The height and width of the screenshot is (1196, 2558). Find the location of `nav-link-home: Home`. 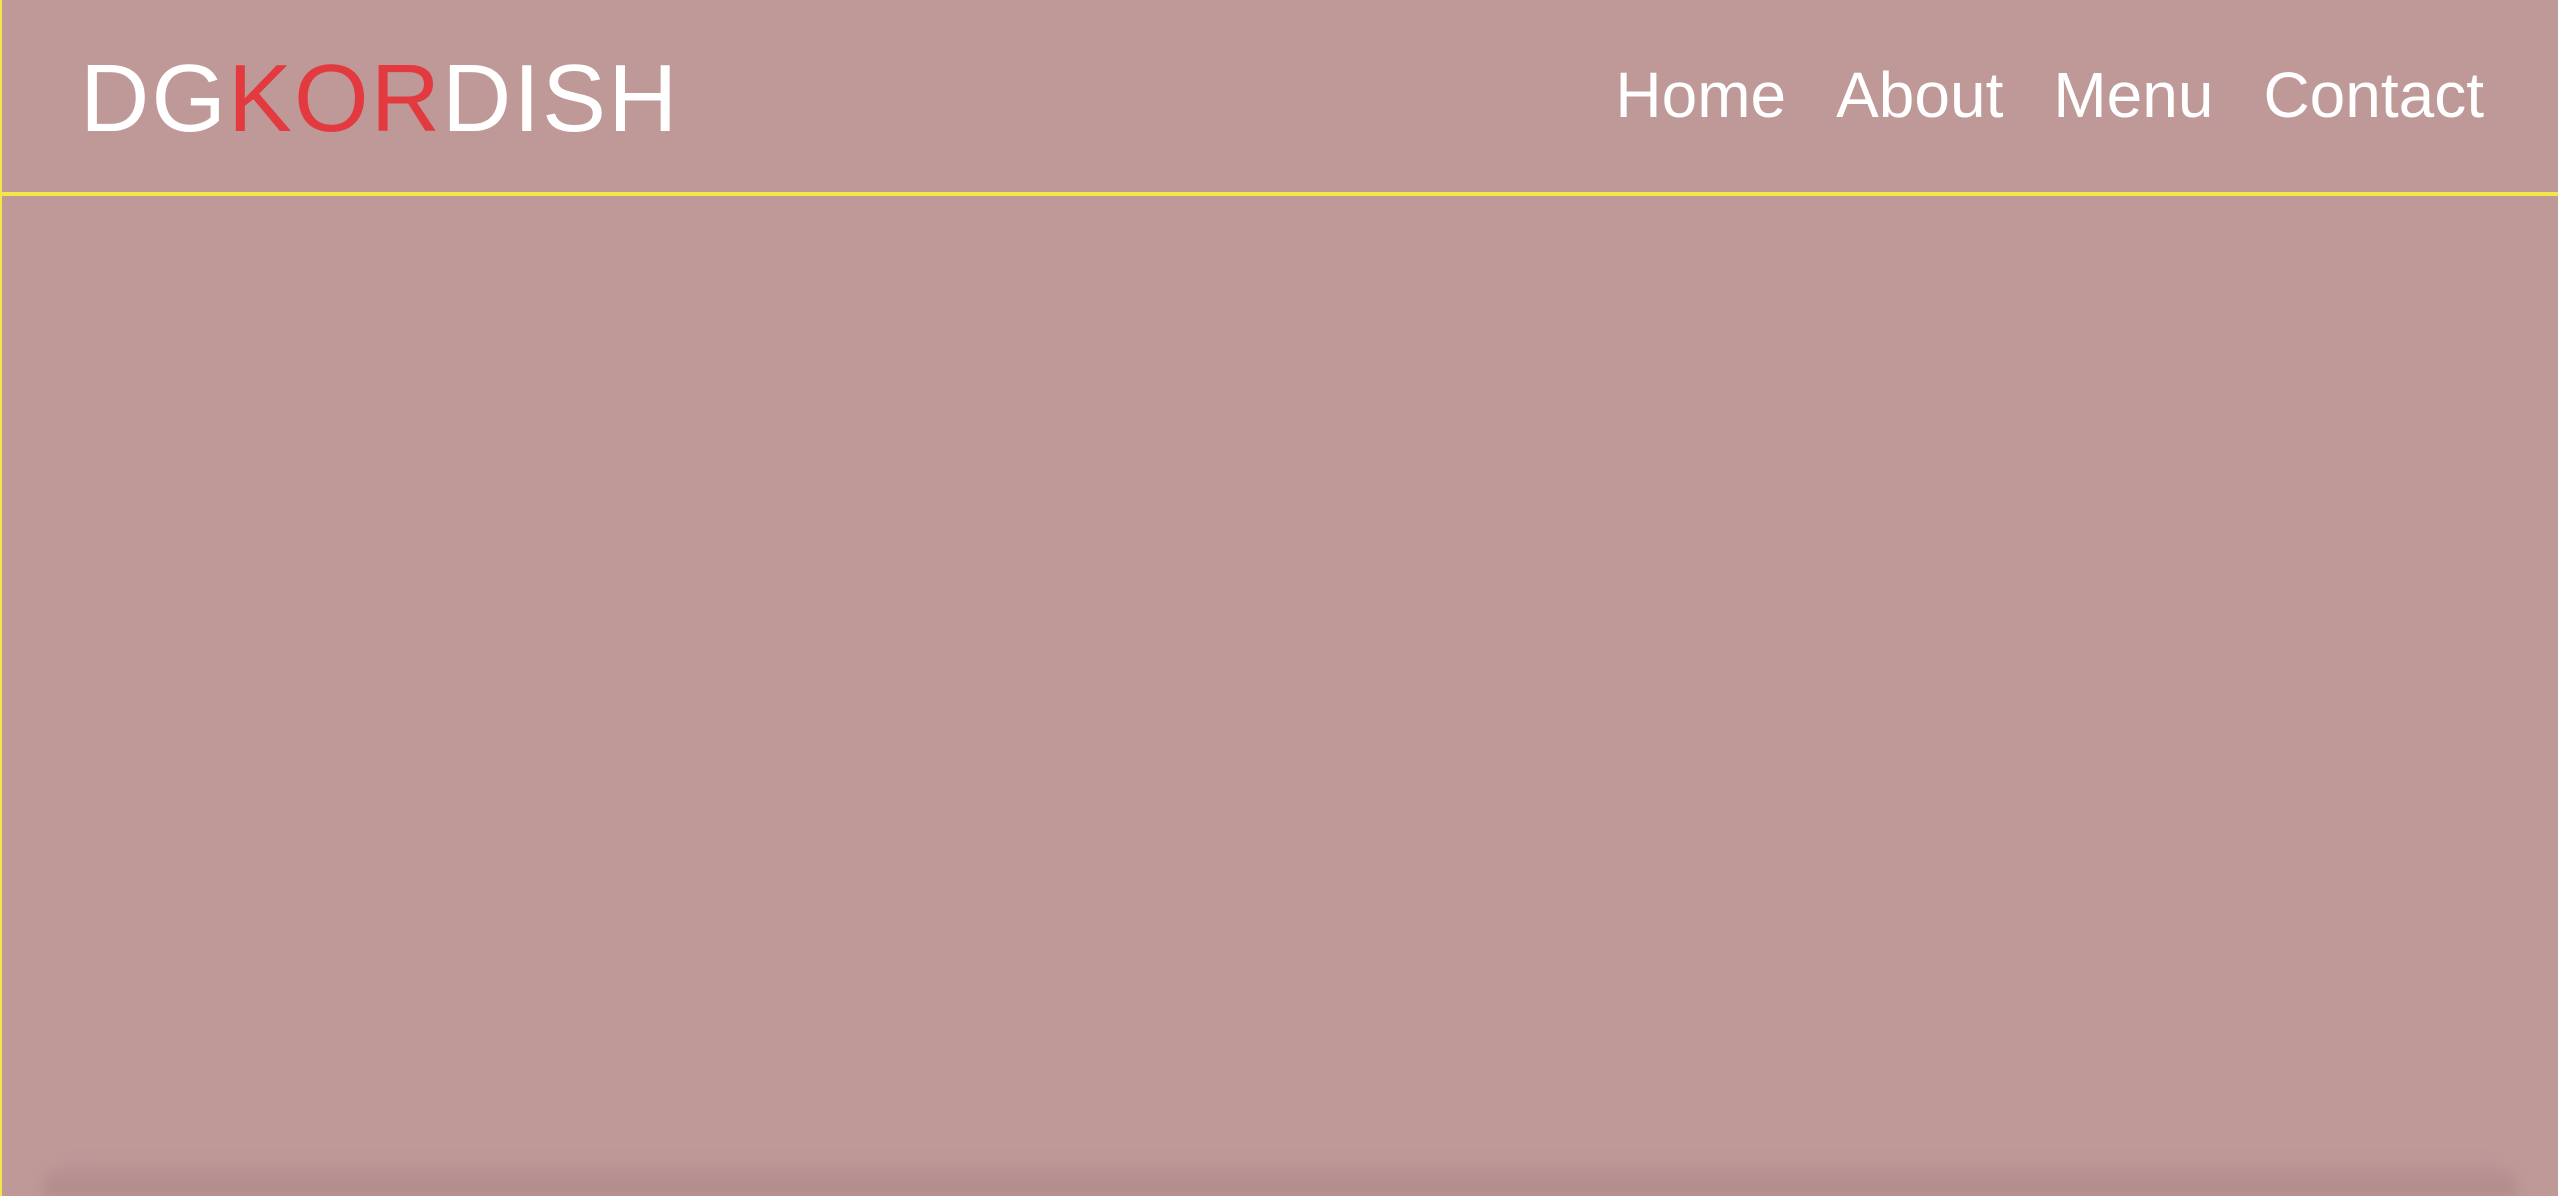

nav-link-home: Home is located at coordinates (1700, 95).